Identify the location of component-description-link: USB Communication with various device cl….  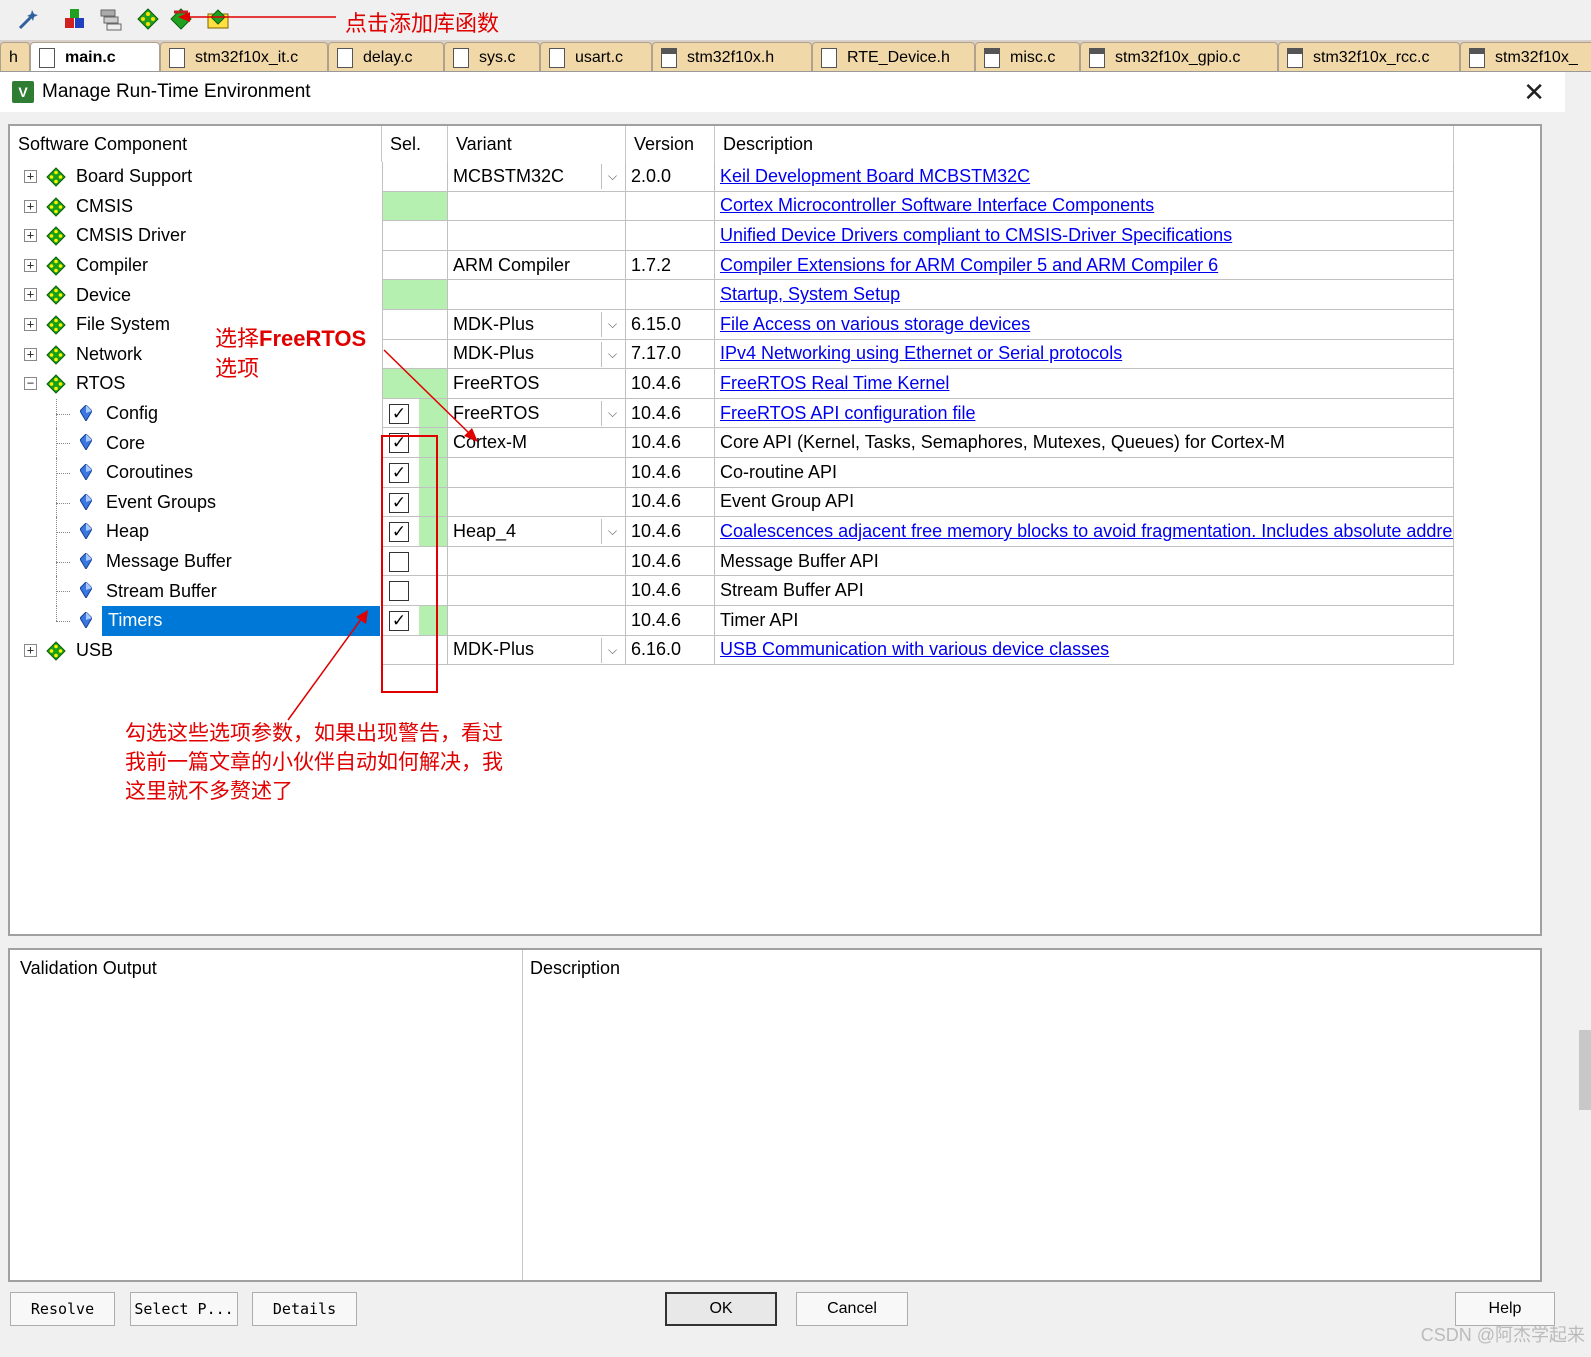
(914, 649).